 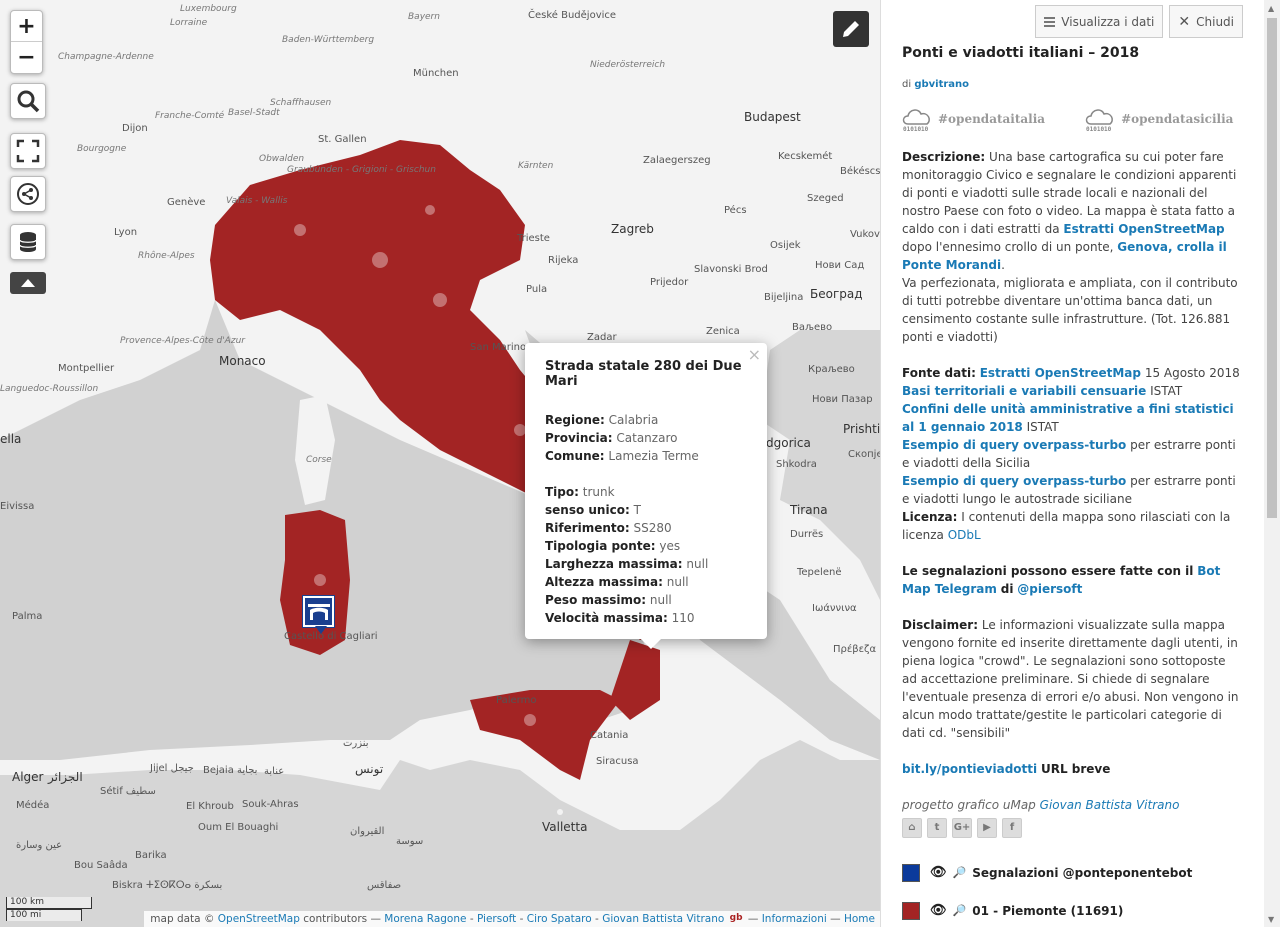 I want to click on scrollbar-thumb, so click(x=1272, y=268).